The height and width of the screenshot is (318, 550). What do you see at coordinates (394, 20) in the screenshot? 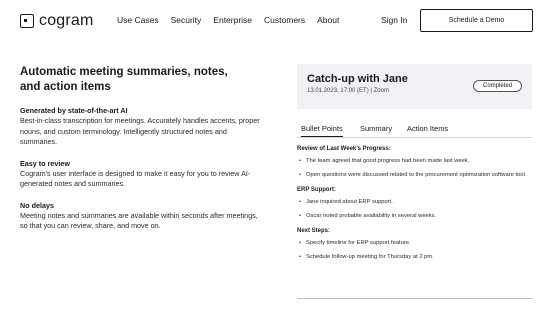
I see `sign-in-link: Sign In` at bounding box center [394, 20].